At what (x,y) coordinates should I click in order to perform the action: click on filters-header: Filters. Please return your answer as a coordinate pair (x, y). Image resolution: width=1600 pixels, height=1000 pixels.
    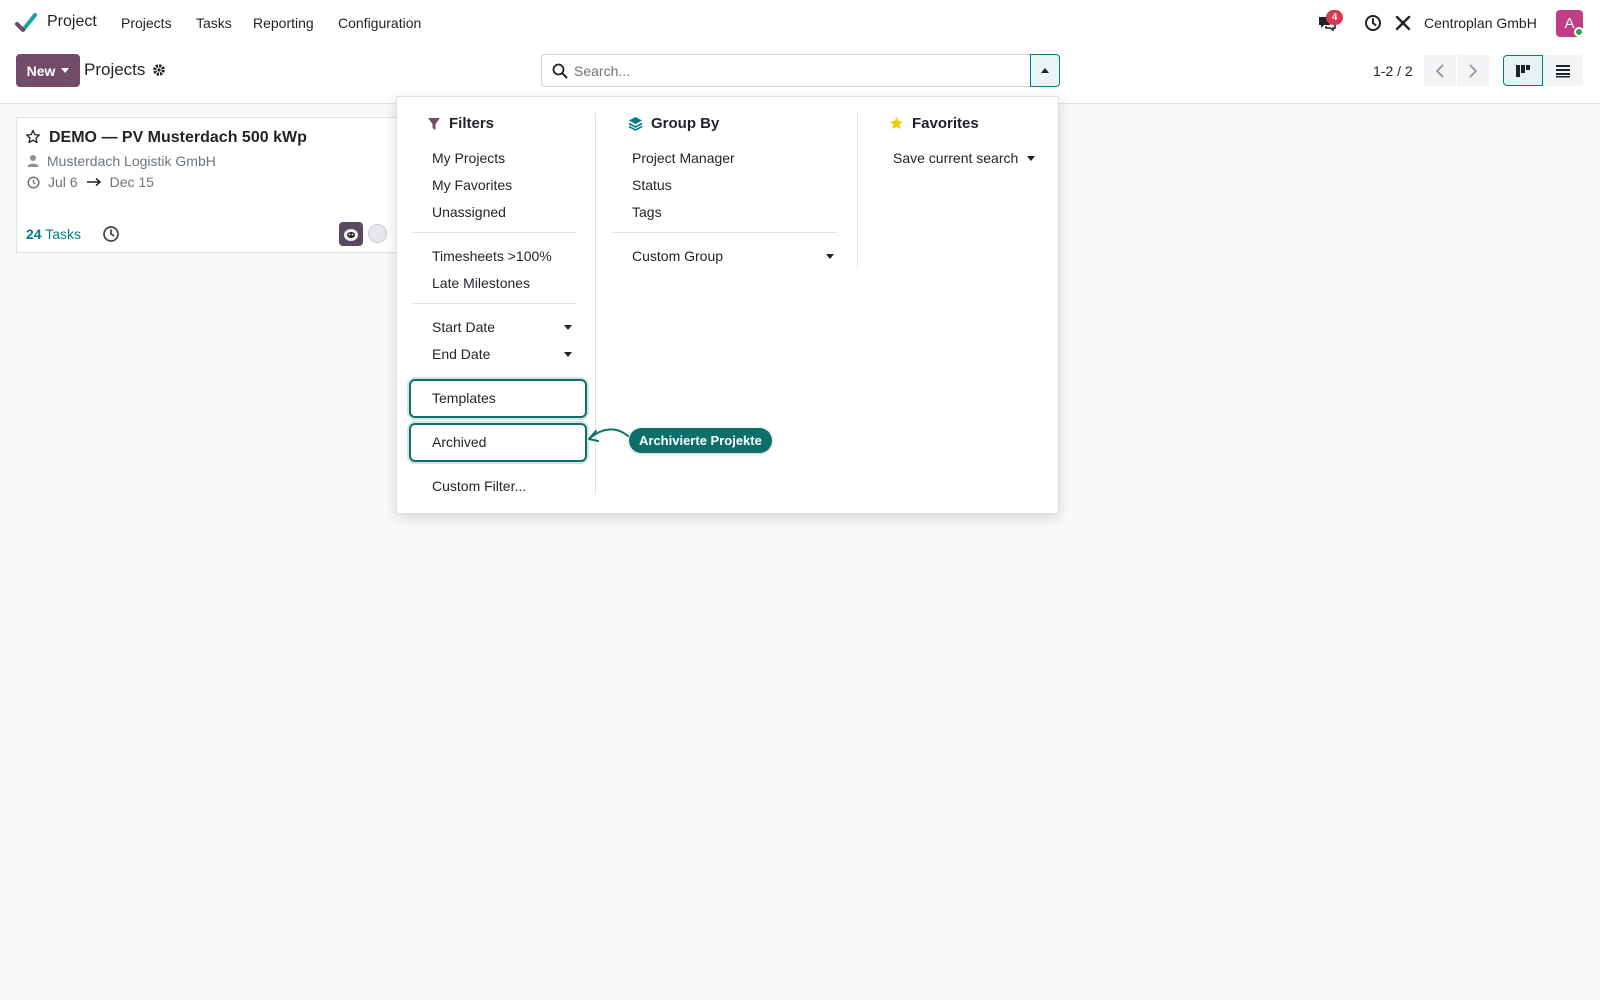
    Looking at the image, I should click on (460, 123).